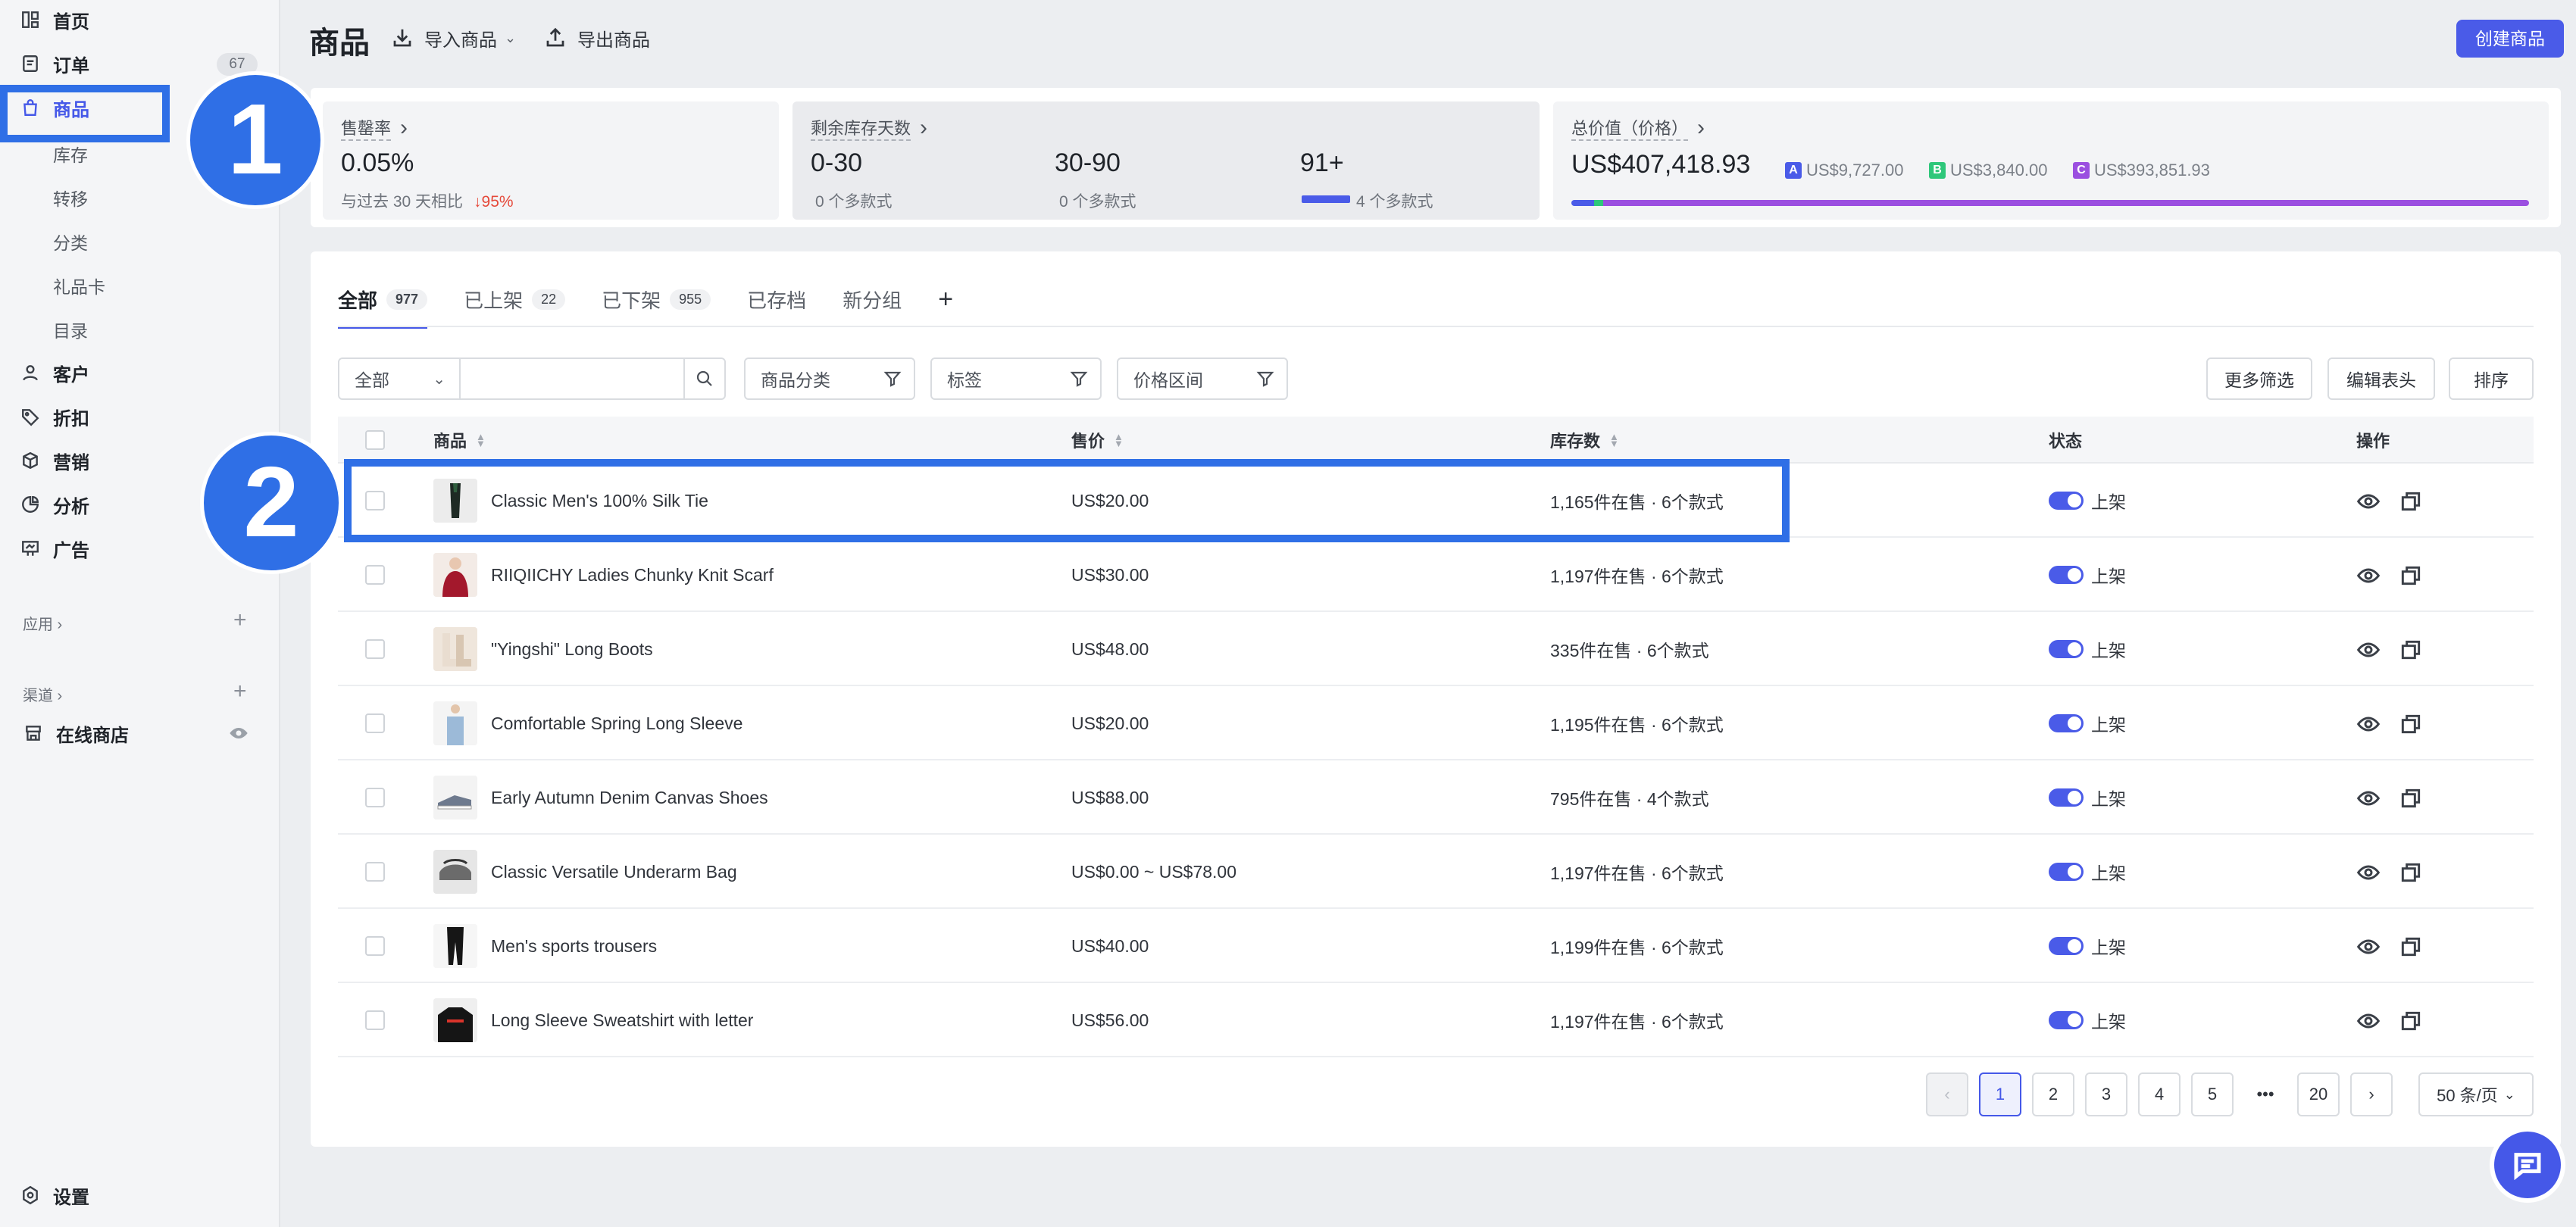 This screenshot has height=1227, width=2576. What do you see at coordinates (2510, 39) in the screenshot?
I see `create-product-button: 创建商品` at bounding box center [2510, 39].